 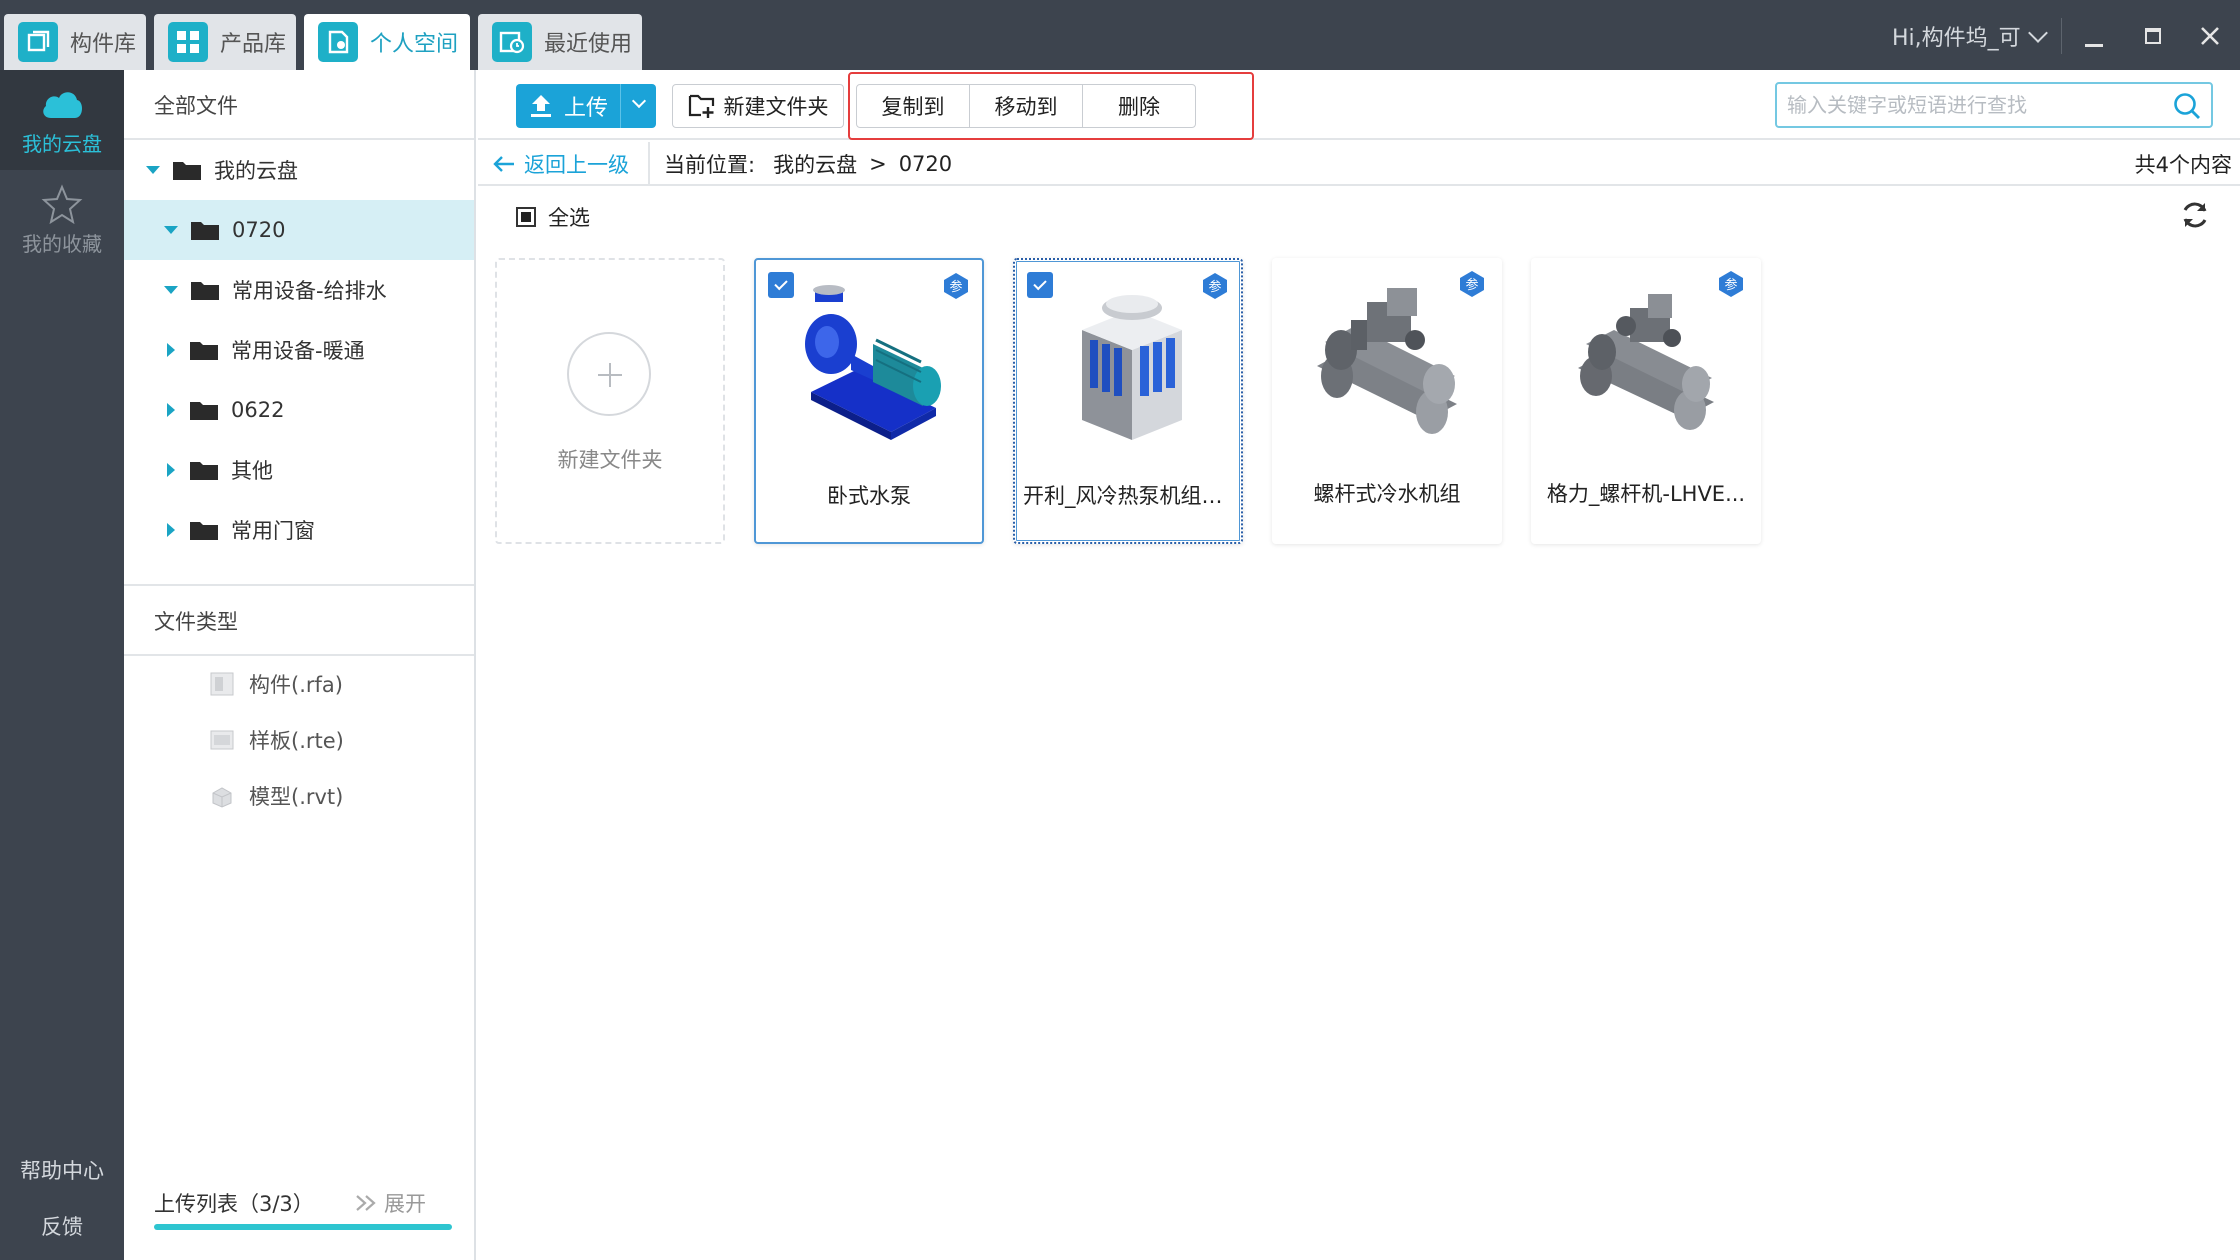 What do you see at coordinates (63, 104) in the screenshot?
I see `cloud-icon` at bounding box center [63, 104].